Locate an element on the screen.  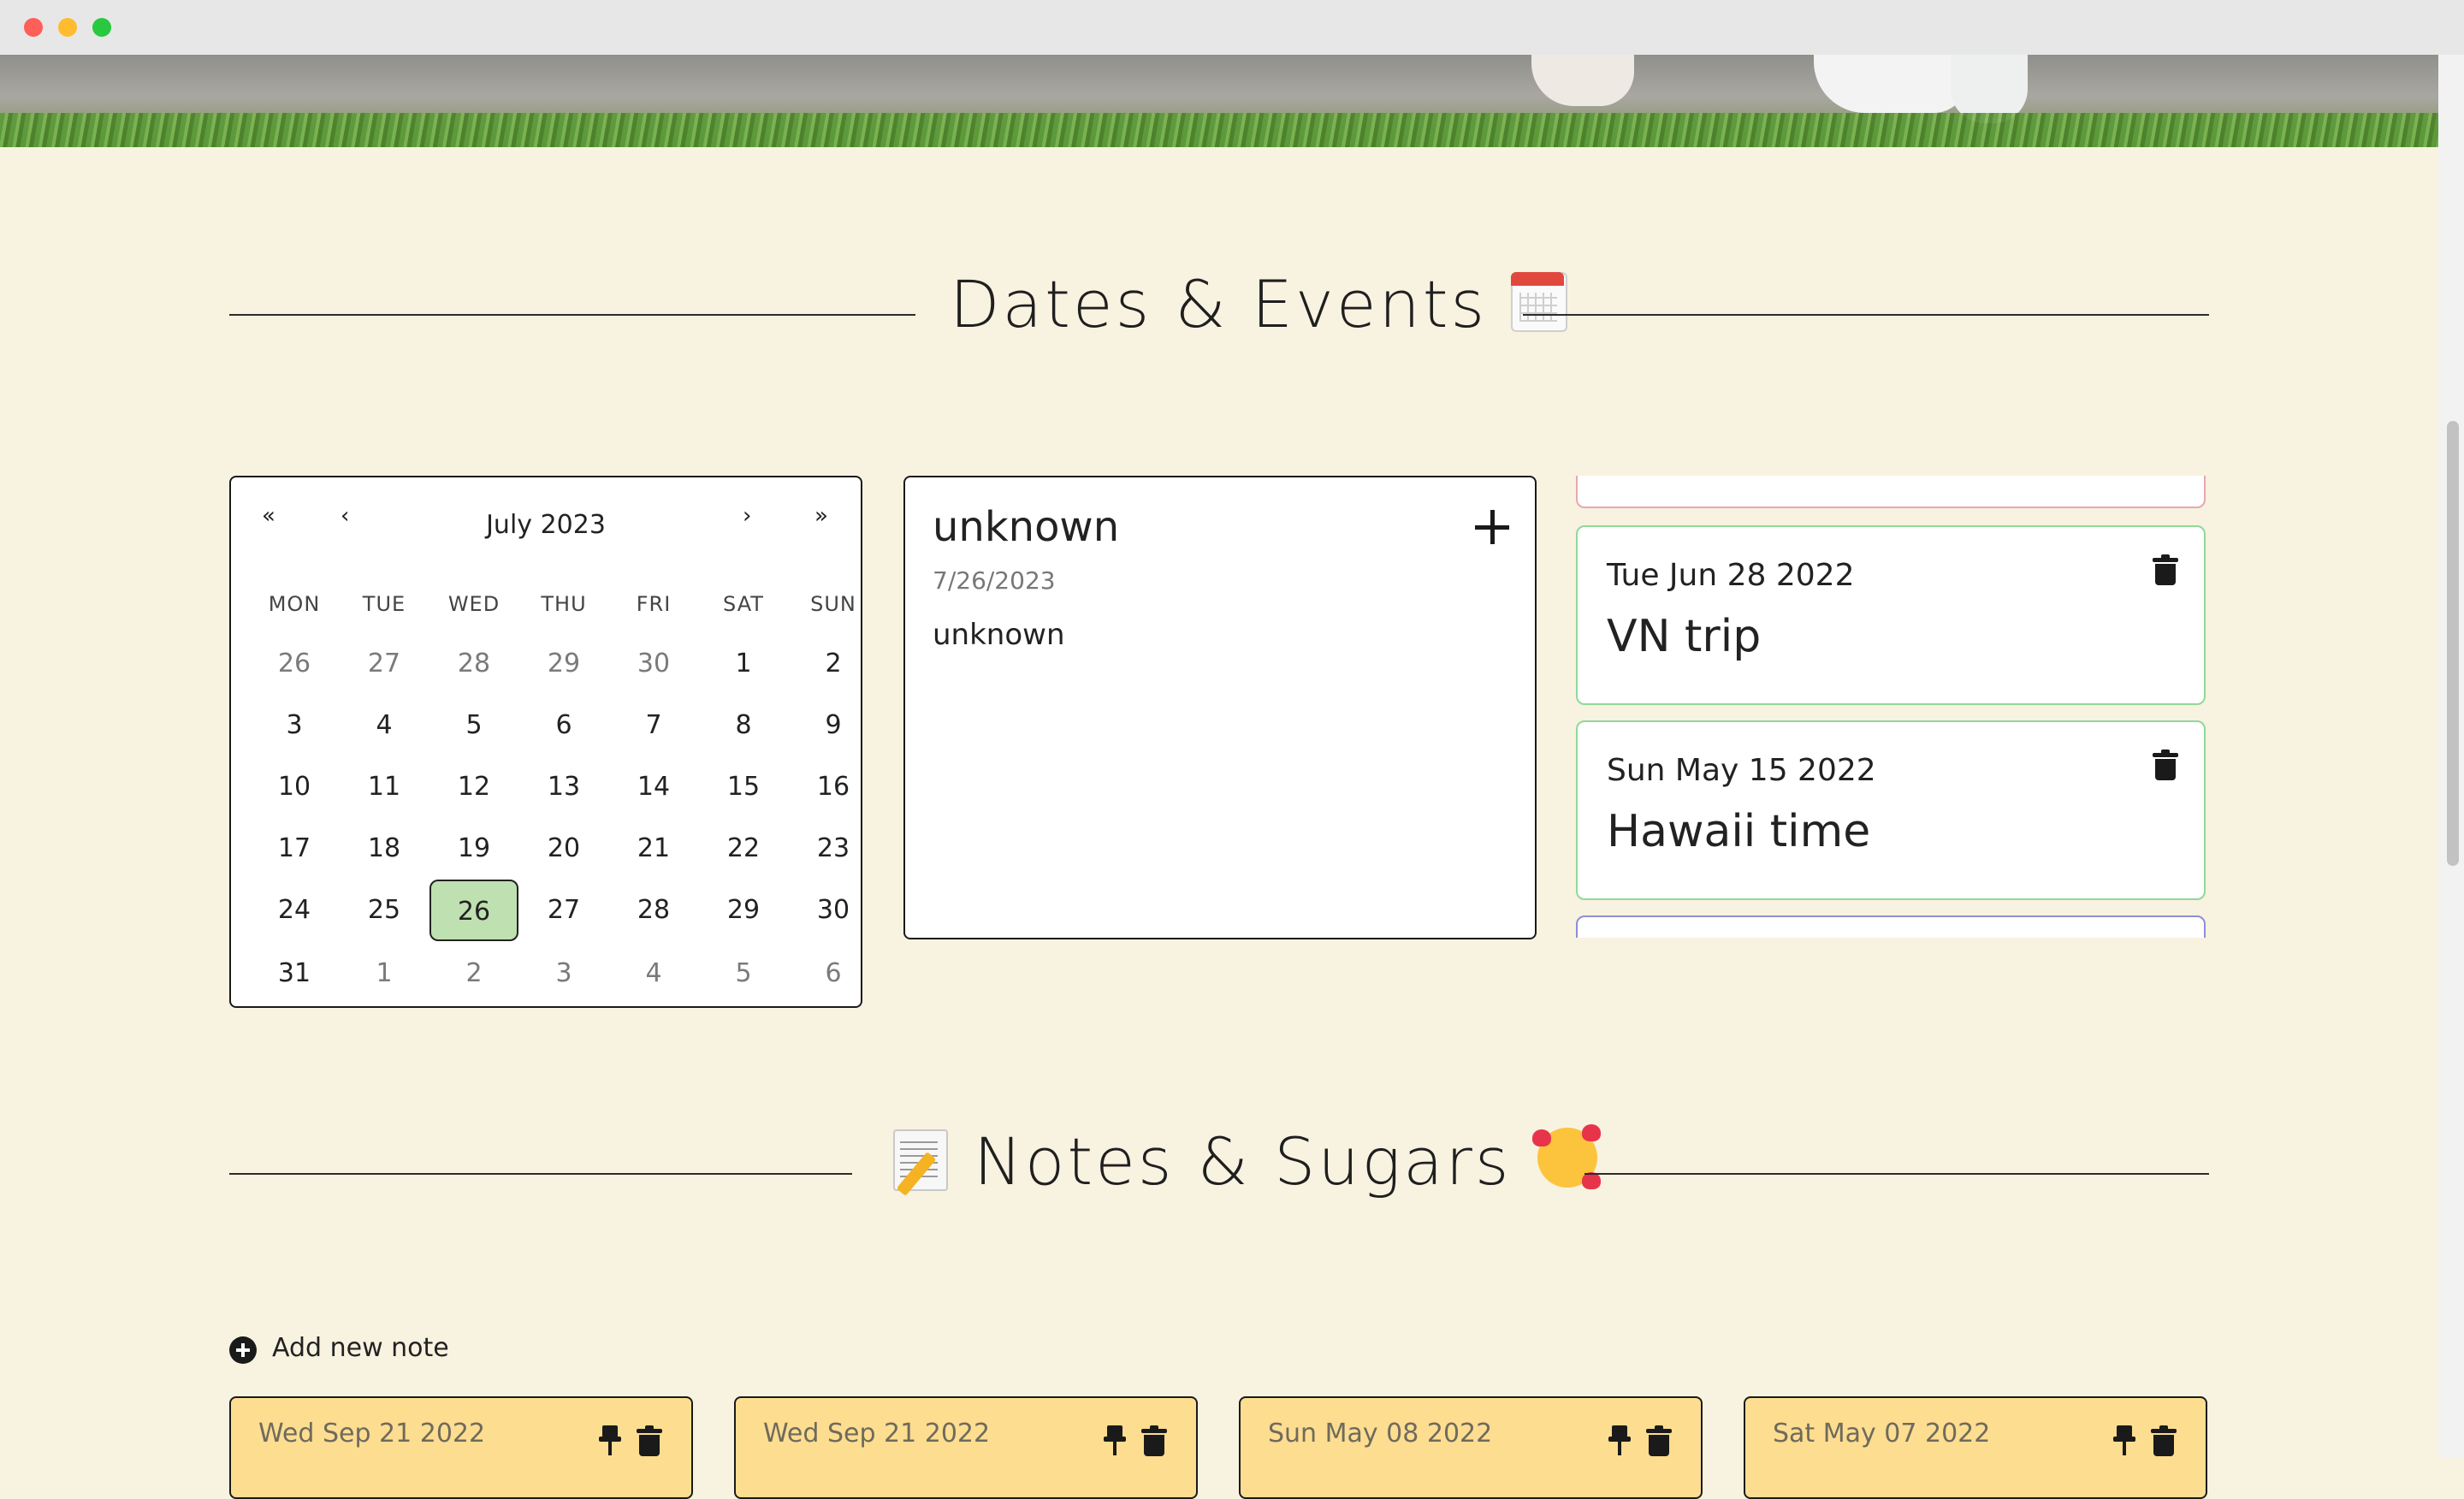
minimize-window-button is located at coordinates (67, 28).